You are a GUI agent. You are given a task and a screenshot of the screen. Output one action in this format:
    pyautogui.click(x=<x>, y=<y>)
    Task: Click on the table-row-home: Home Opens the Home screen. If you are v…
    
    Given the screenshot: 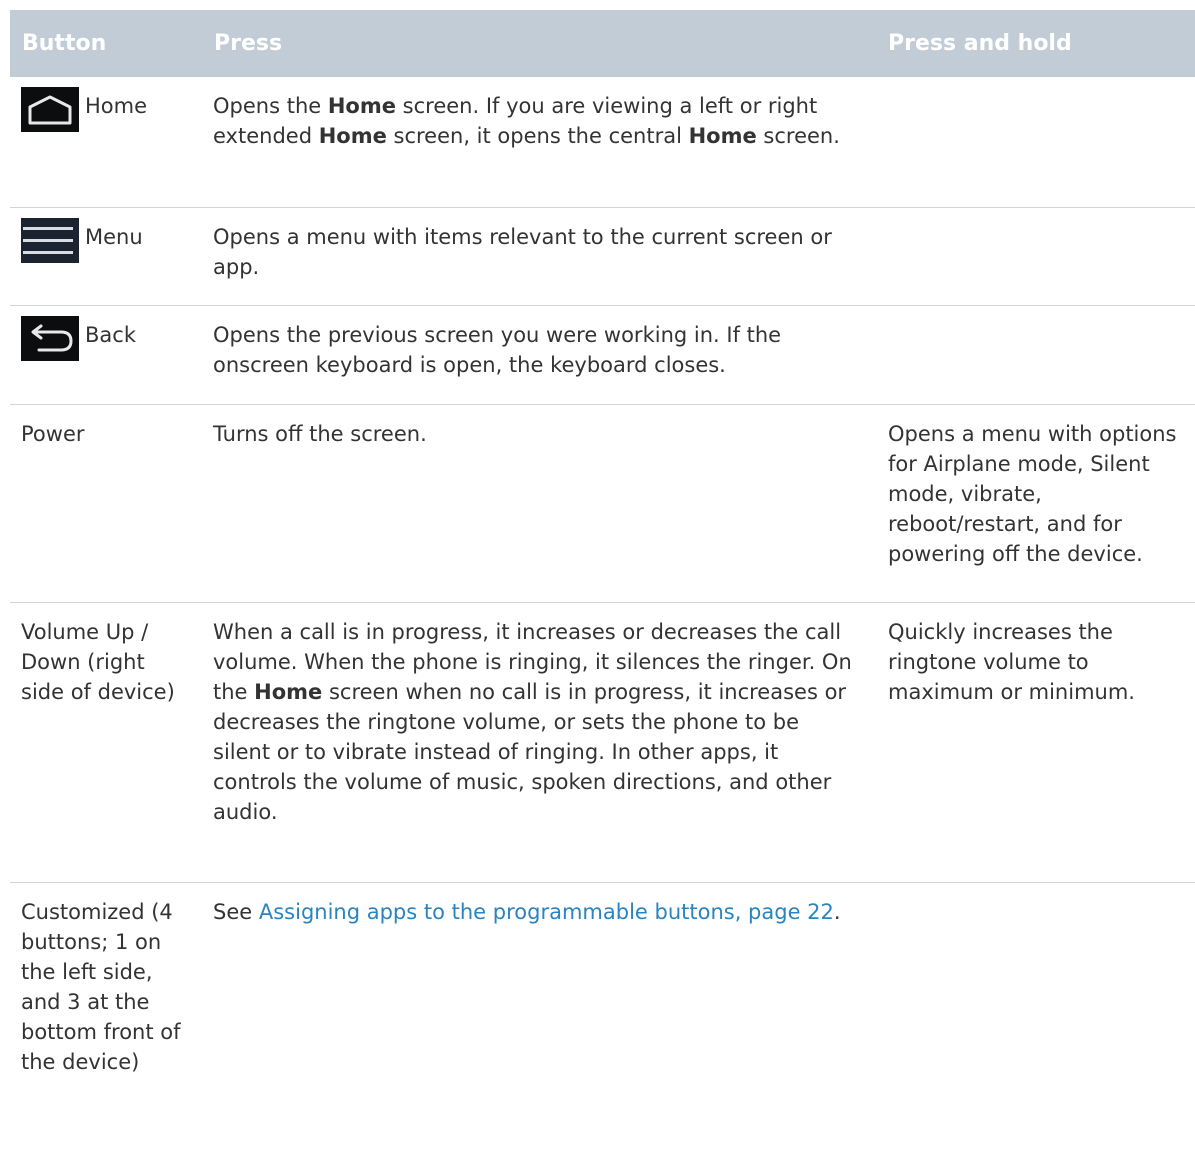 What is the action you would take?
    pyautogui.click(x=602, y=142)
    